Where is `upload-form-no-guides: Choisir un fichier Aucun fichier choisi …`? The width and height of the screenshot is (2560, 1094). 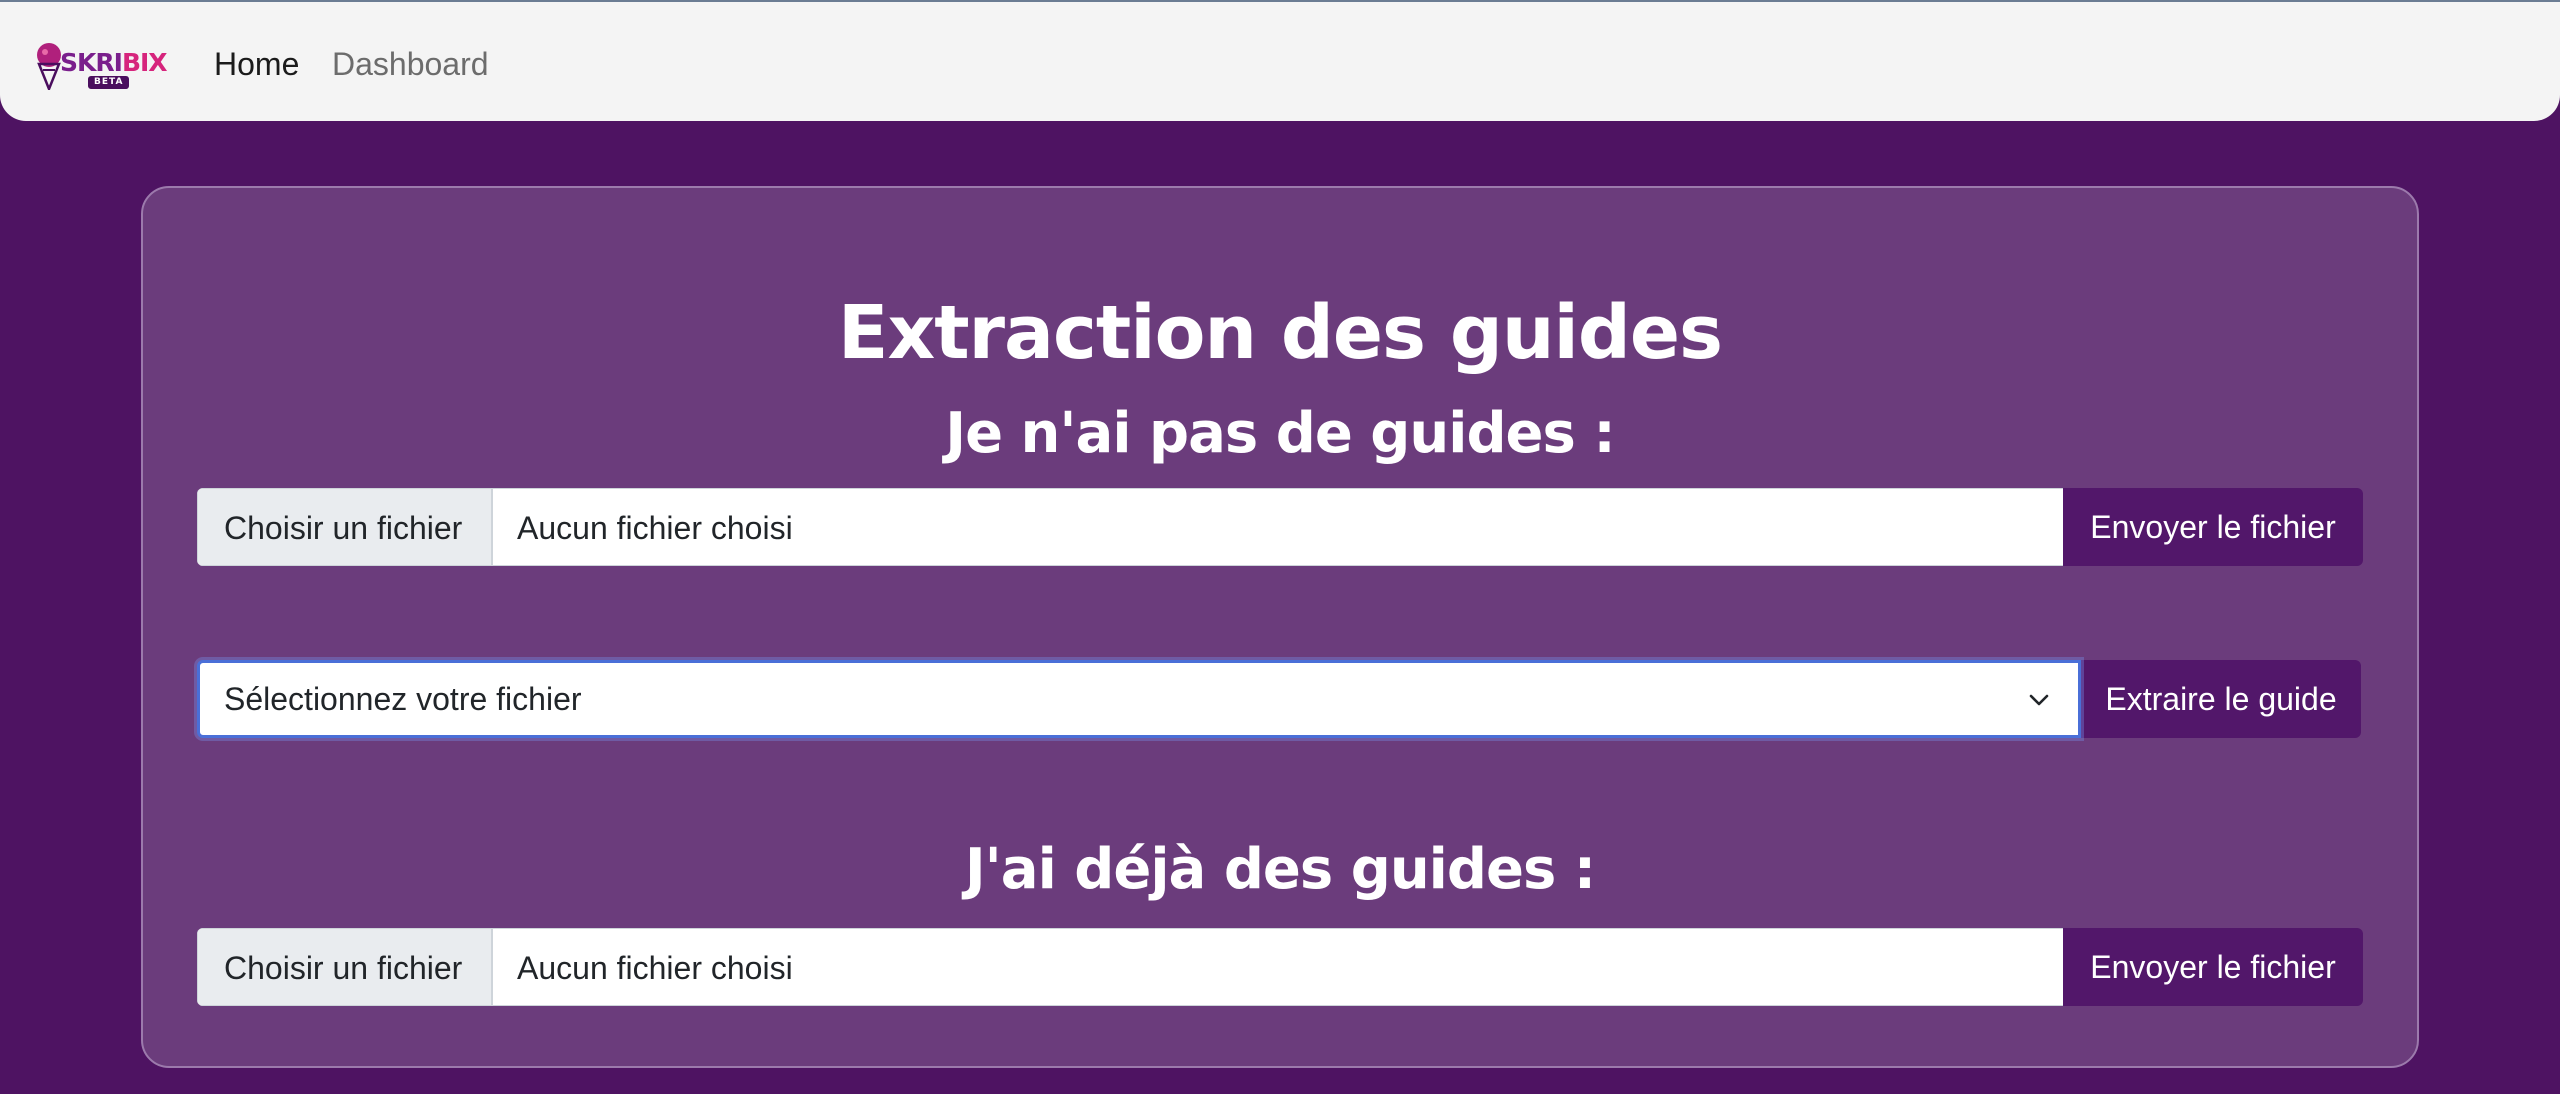 upload-form-no-guides: Choisir un fichier Aucun fichier choisi … is located at coordinates (1280, 527).